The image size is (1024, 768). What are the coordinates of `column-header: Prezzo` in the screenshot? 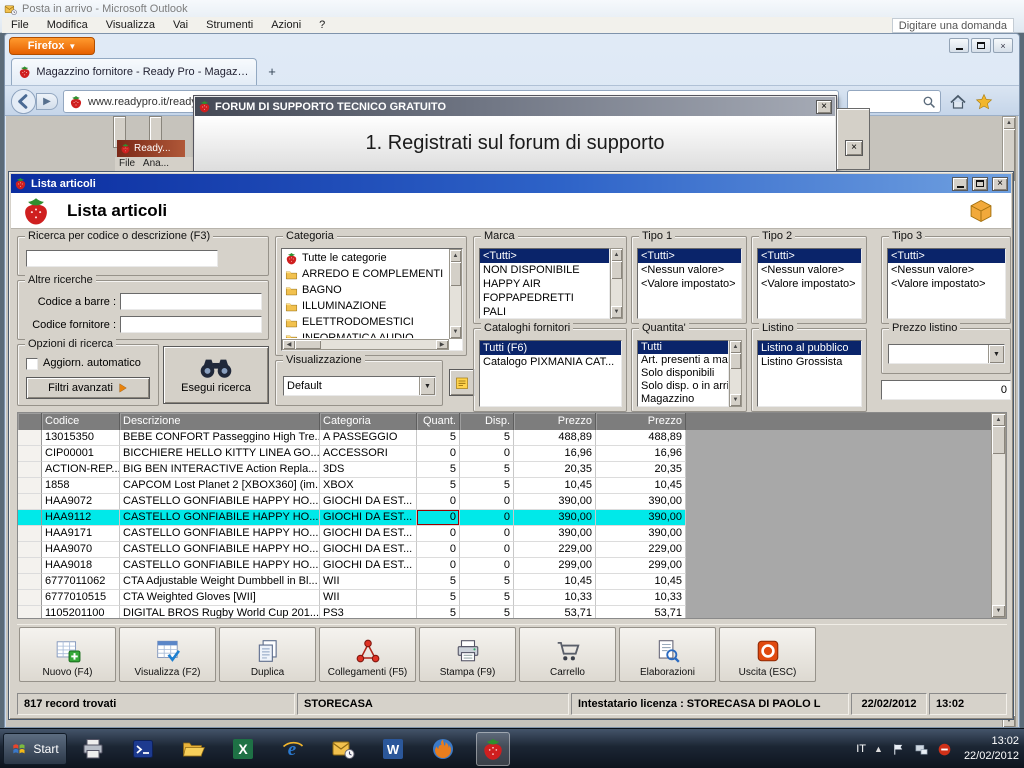 It's located at (555, 421).